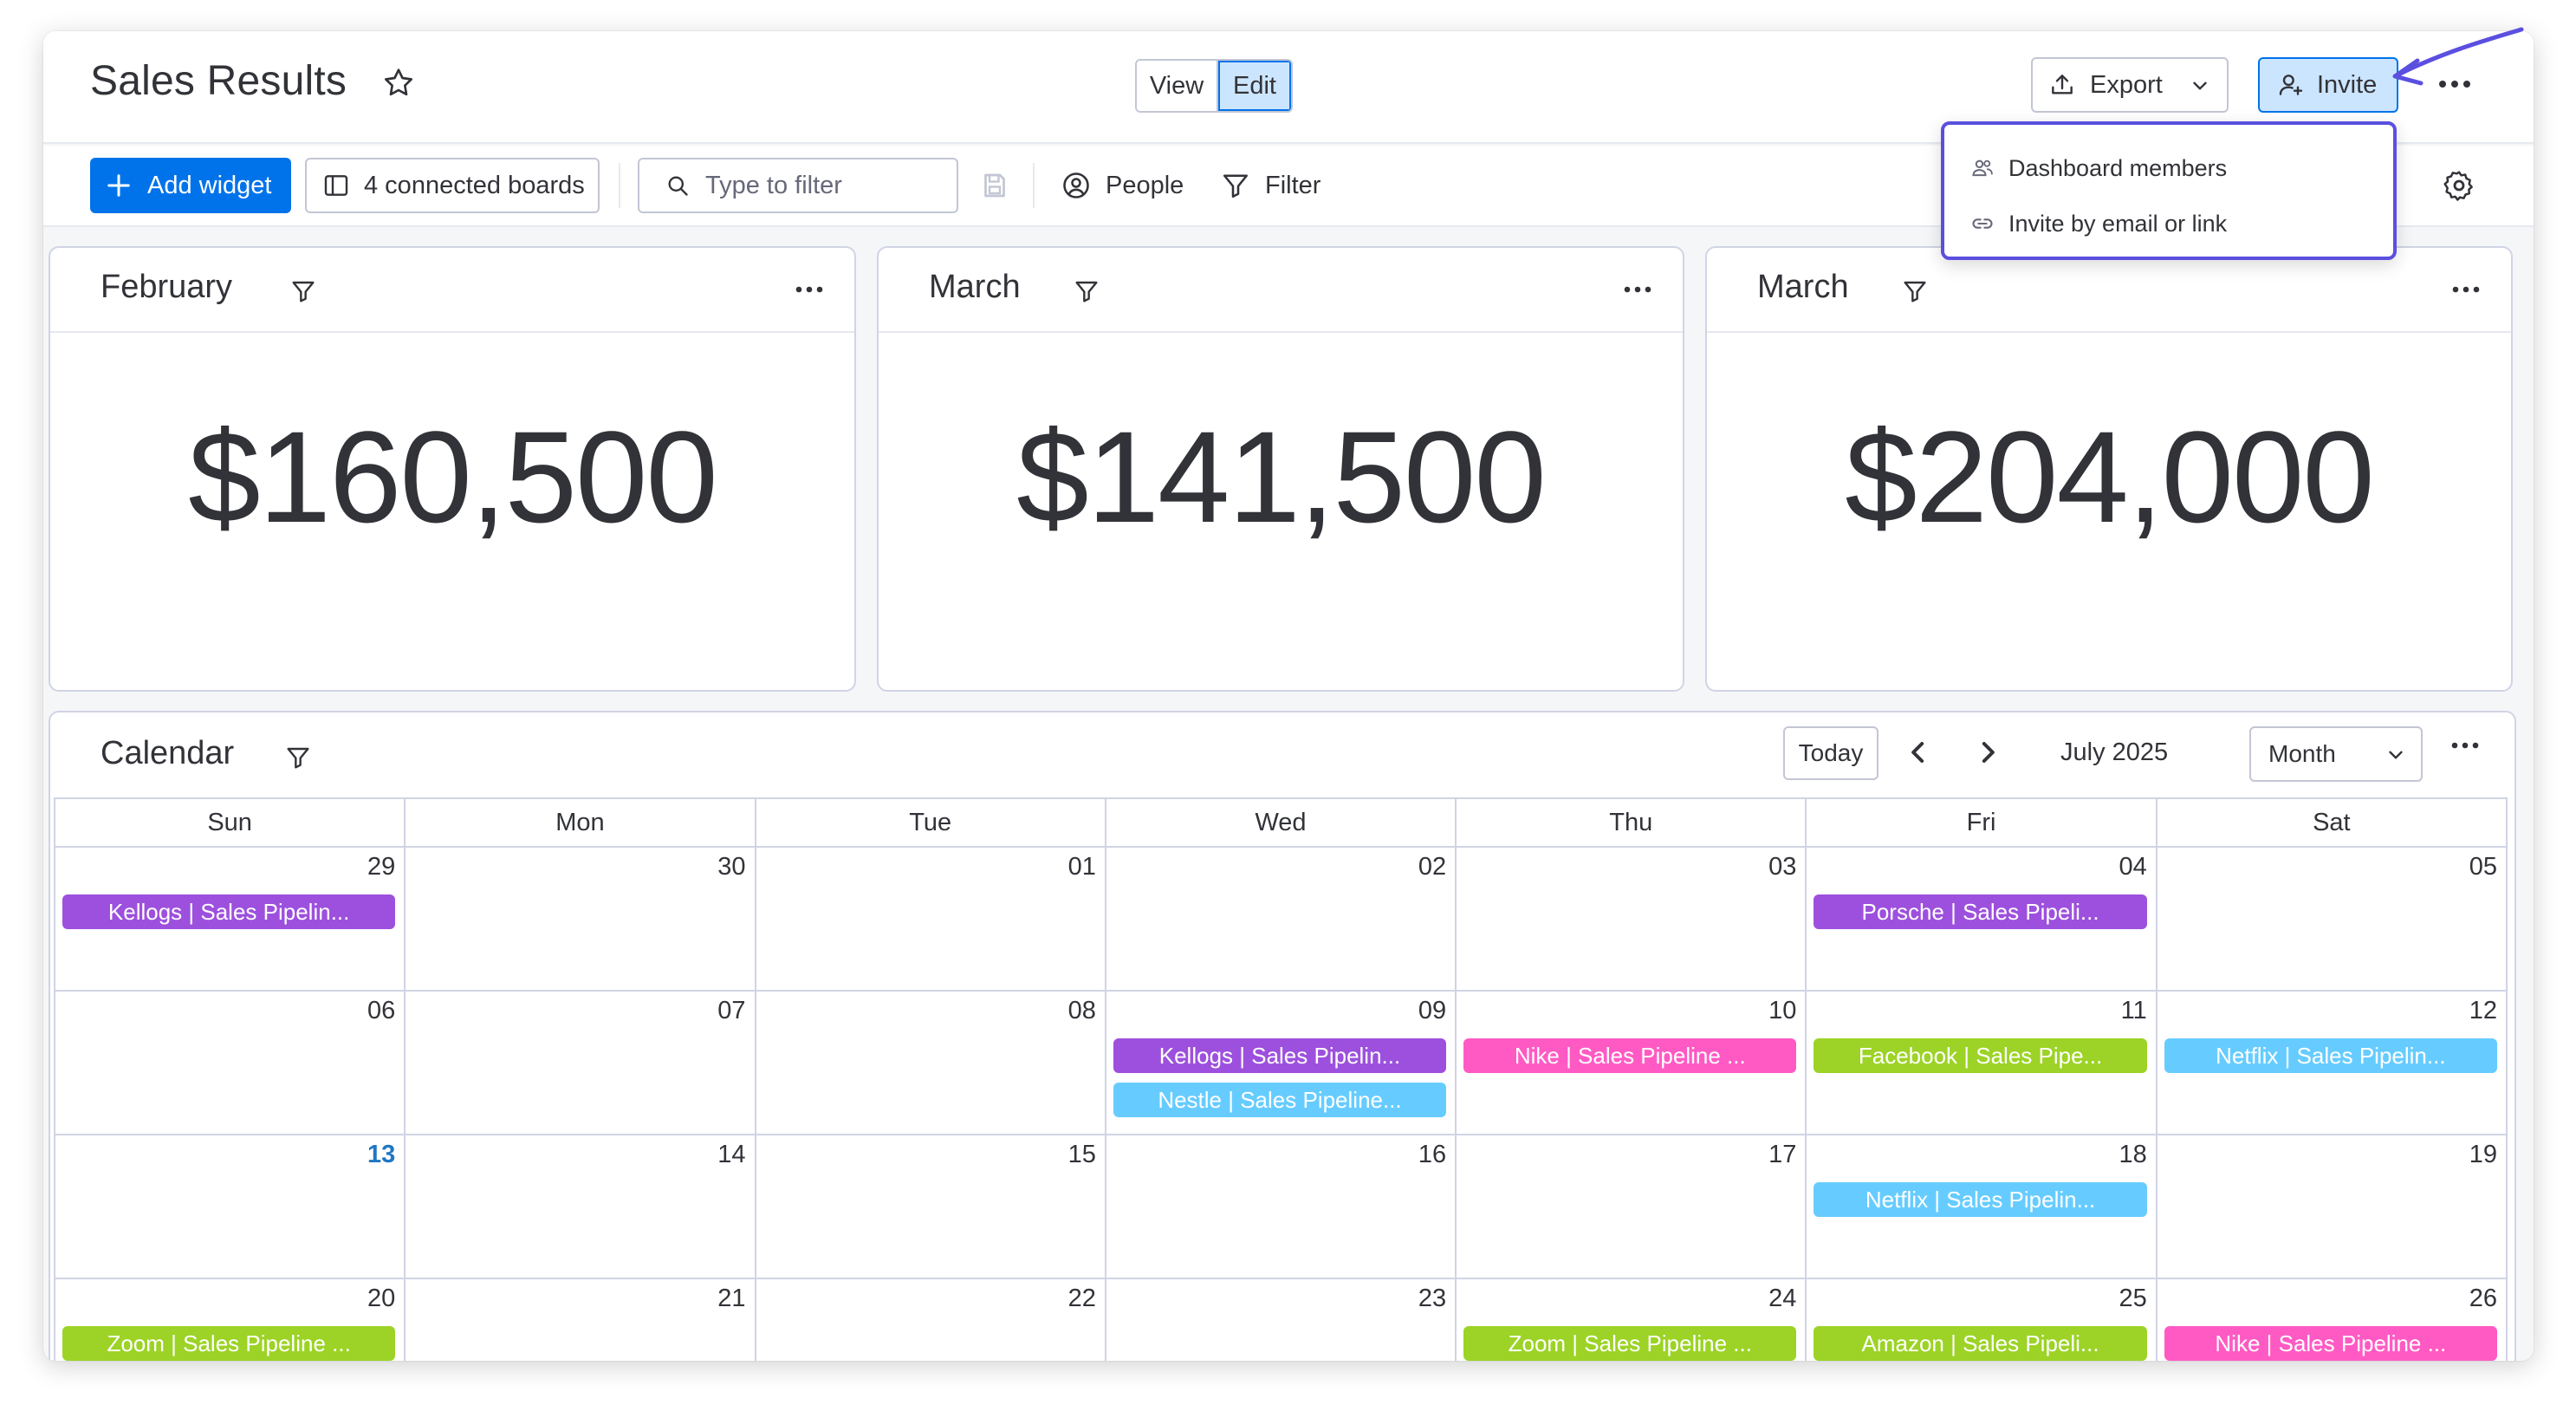 This screenshot has width=2576, height=1418. What do you see at coordinates (1919, 752) in the screenshot?
I see `chevron-left-icon` at bounding box center [1919, 752].